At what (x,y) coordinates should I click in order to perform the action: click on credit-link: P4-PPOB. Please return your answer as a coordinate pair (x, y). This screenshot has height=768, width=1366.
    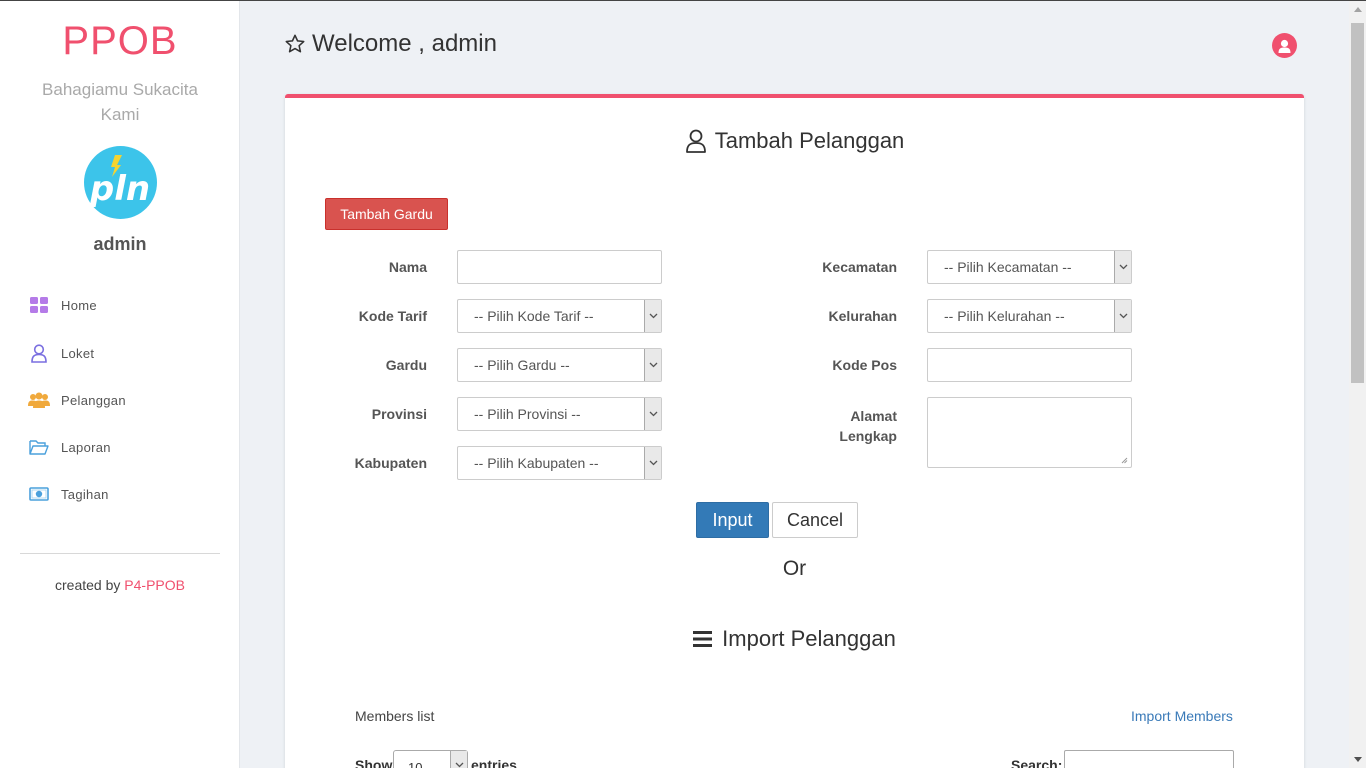
    Looking at the image, I should click on (154, 585).